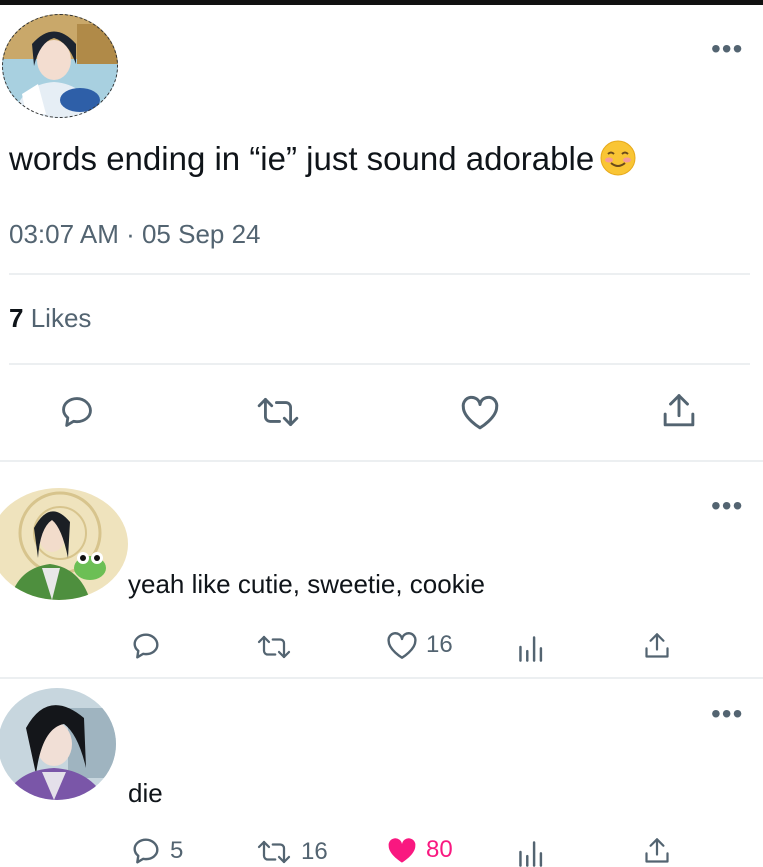 This screenshot has width=763, height=867. What do you see at coordinates (381, 2) in the screenshot?
I see `top-bar` at bounding box center [381, 2].